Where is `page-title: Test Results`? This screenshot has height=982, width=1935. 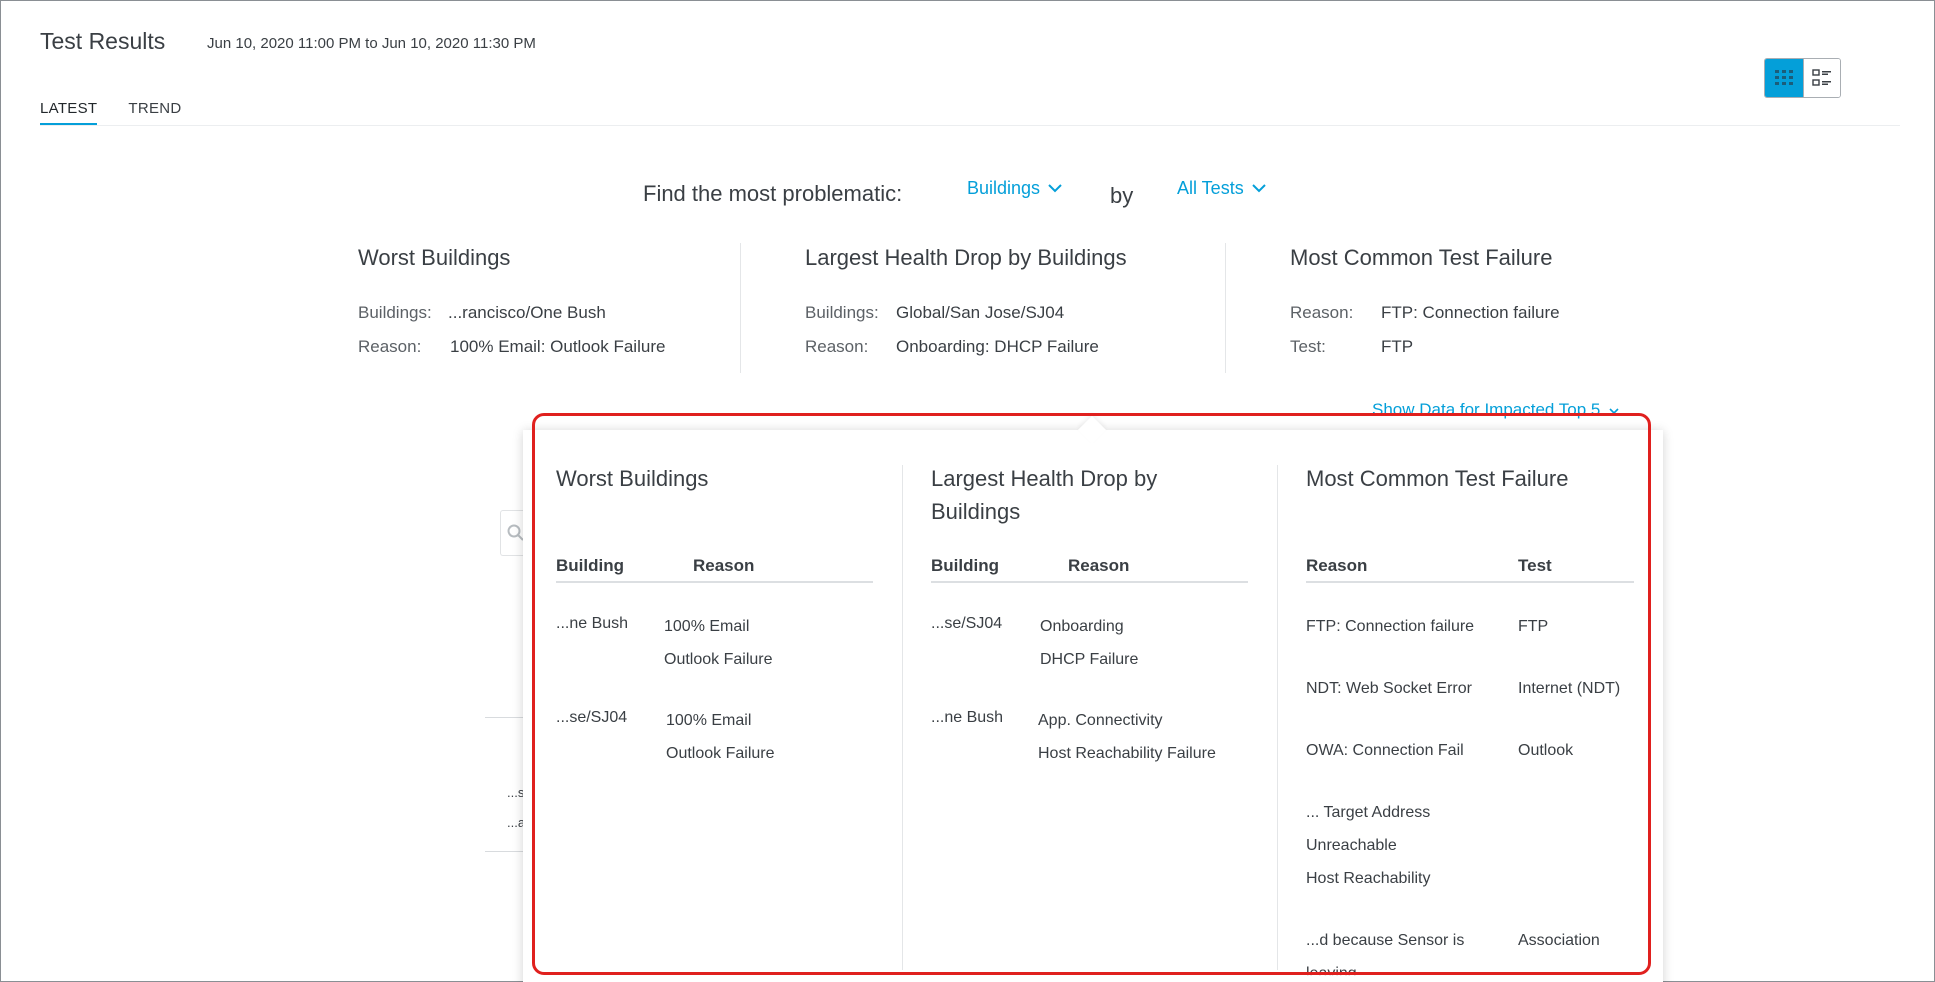
page-title: Test Results is located at coordinates (103, 41).